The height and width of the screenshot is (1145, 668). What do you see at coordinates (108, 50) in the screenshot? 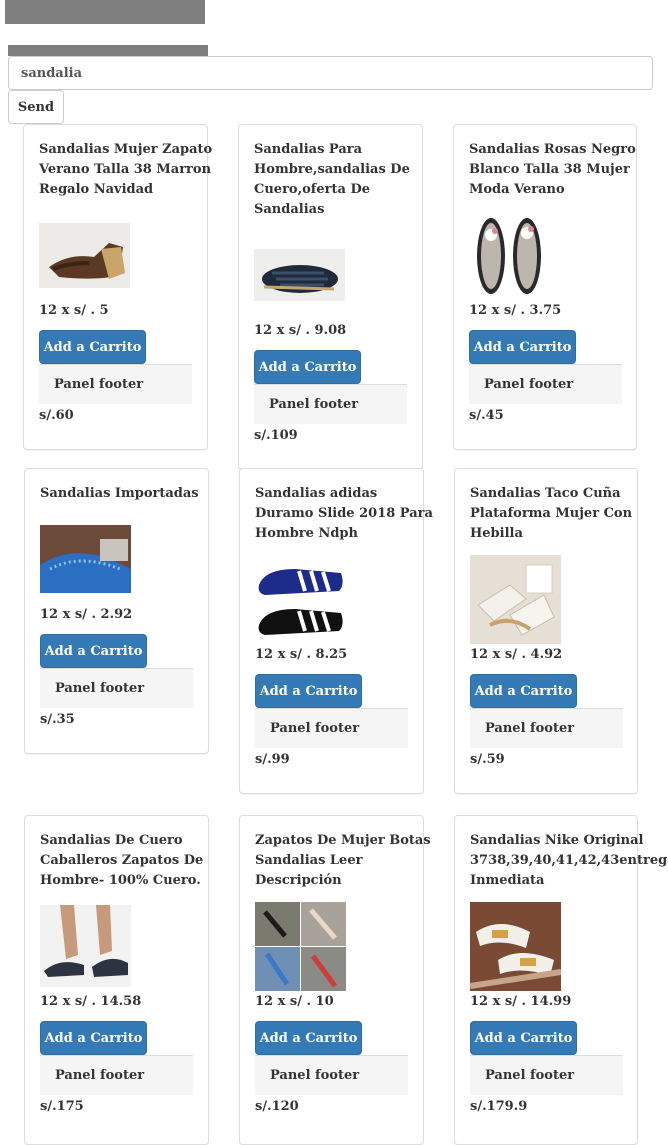
I see `subheader-bar` at bounding box center [108, 50].